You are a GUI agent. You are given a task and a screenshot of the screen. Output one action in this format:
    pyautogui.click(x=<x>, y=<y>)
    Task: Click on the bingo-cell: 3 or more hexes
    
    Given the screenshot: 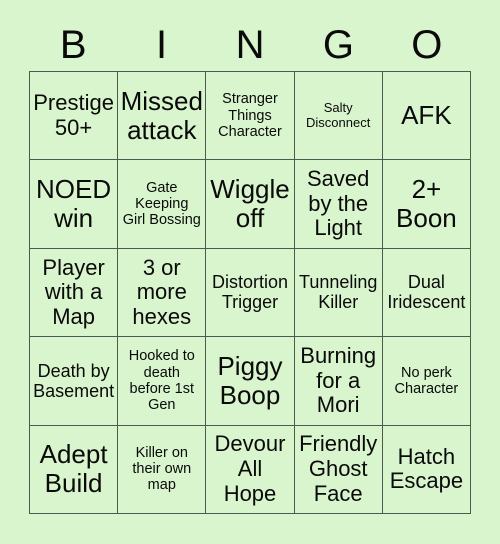 What is the action you would take?
    pyautogui.click(x=162, y=293)
    